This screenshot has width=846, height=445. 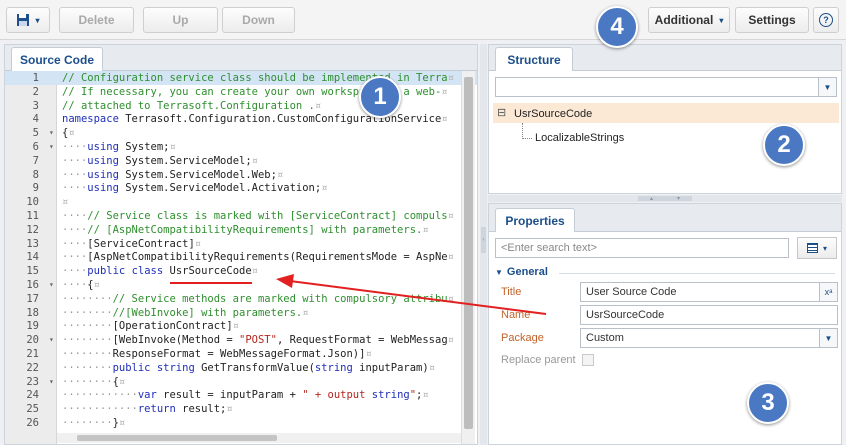 What do you see at coordinates (709, 338) in the screenshot?
I see `package-select: Custom ▼` at bounding box center [709, 338].